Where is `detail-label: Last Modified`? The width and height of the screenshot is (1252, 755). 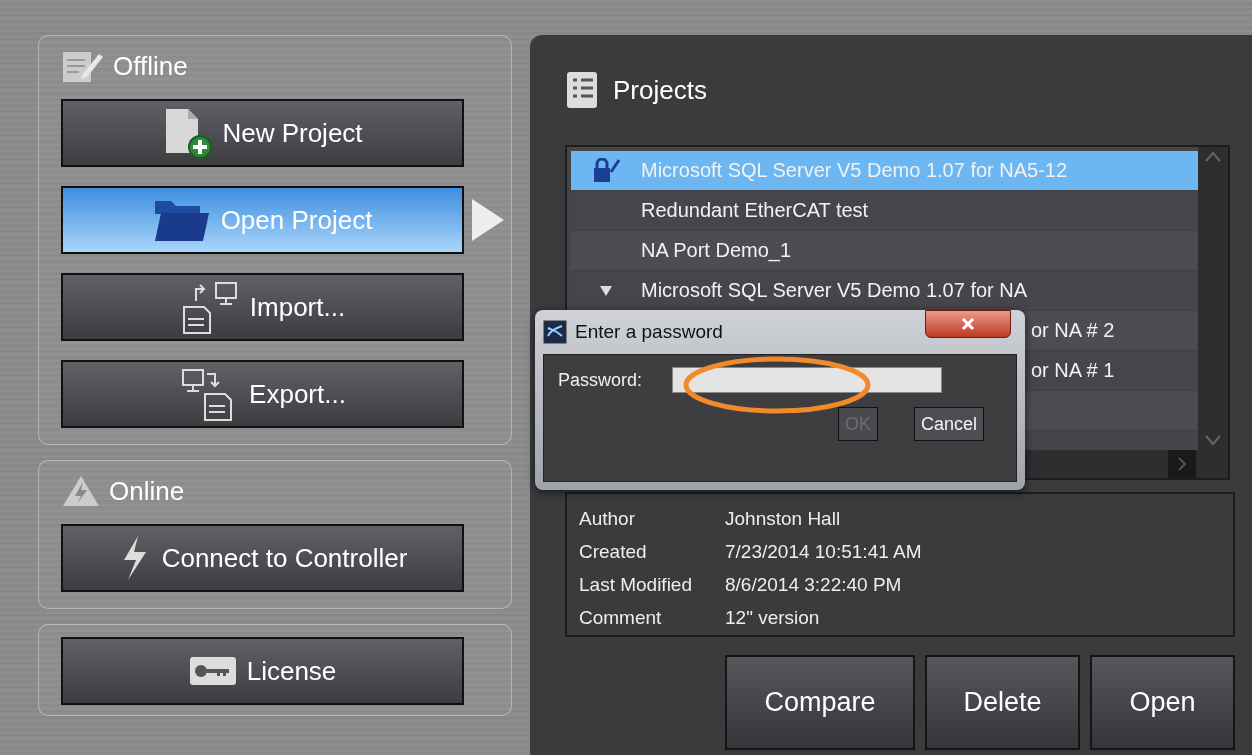 detail-label: Last Modified is located at coordinates (636, 584).